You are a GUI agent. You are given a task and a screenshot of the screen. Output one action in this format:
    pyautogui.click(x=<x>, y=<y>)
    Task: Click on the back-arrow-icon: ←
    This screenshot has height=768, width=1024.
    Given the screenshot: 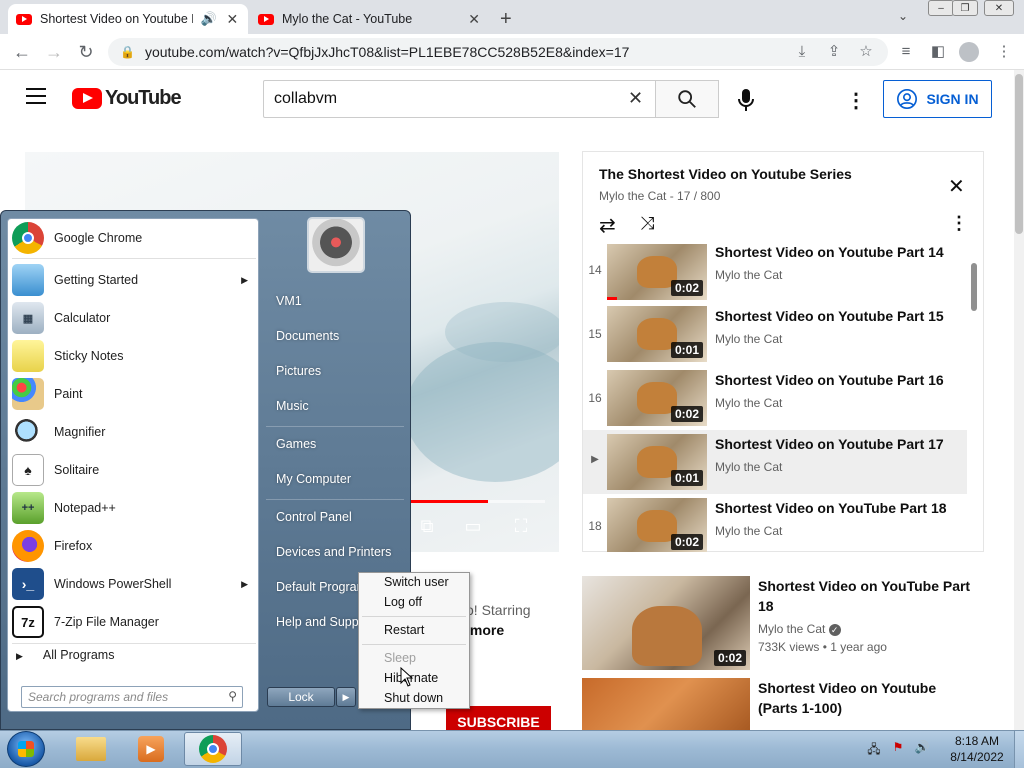 What is the action you would take?
    pyautogui.click(x=22, y=52)
    